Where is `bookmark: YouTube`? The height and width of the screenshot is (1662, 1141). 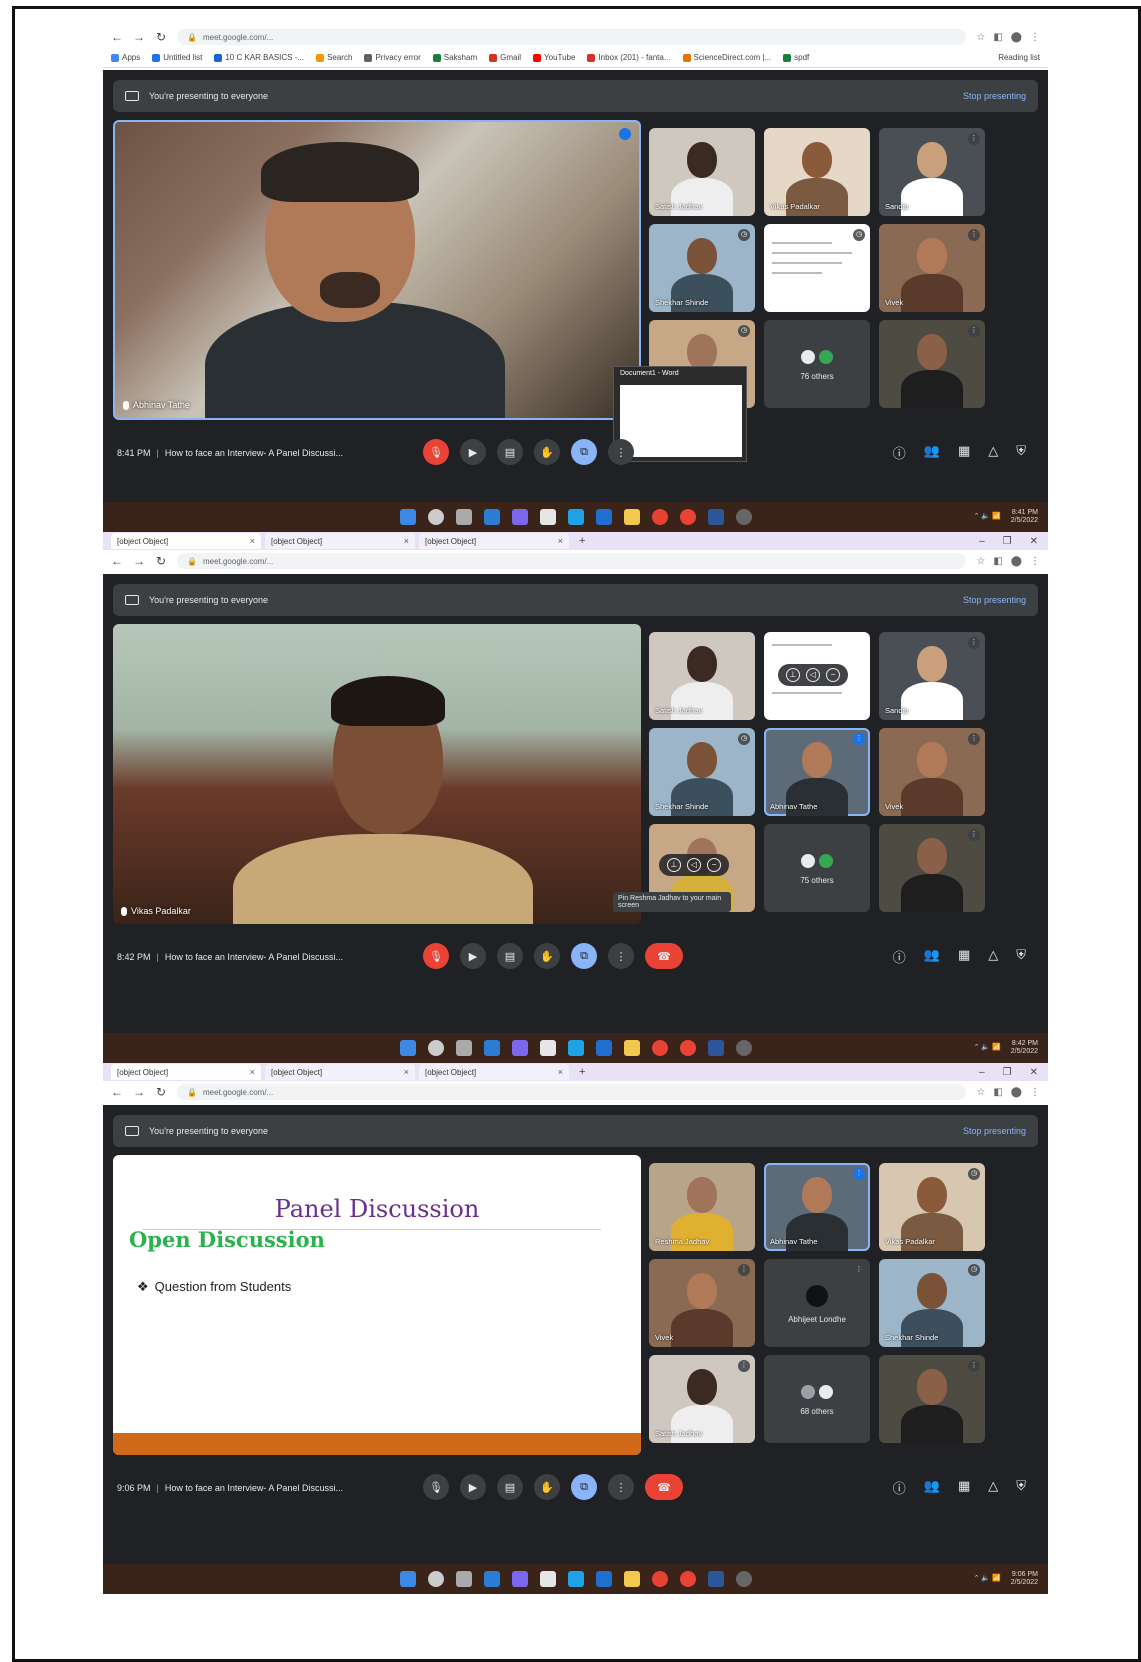 bookmark: YouTube is located at coordinates (554, 57).